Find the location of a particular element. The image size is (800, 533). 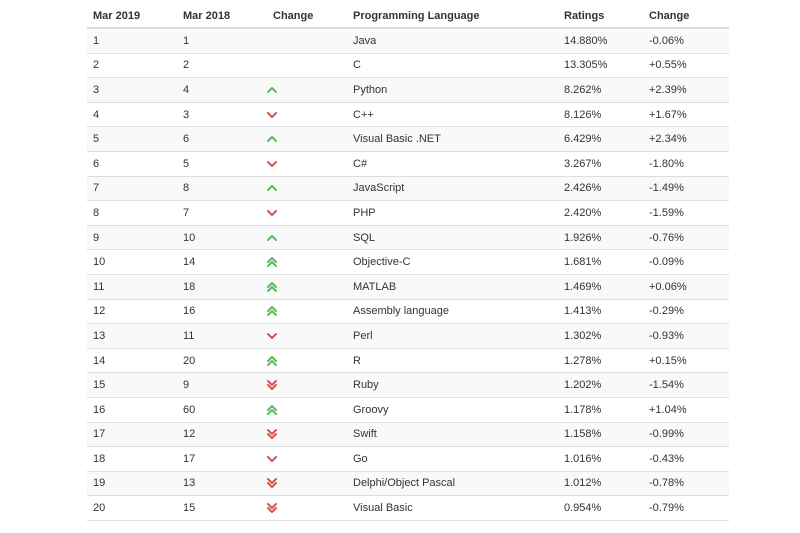

cell-language: Go is located at coordinates (452, 459).